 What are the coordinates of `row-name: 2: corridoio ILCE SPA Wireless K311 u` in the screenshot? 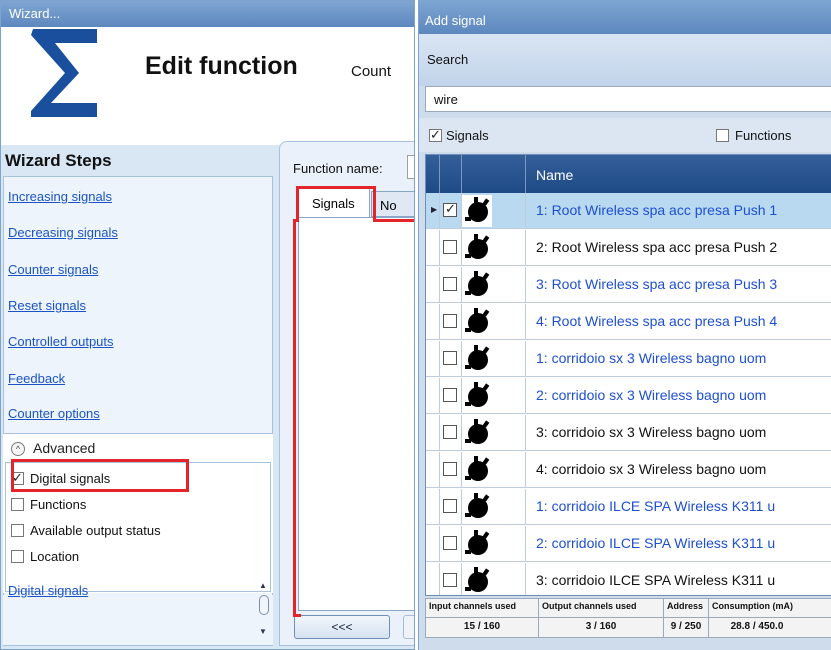 It's located at (656, 543).